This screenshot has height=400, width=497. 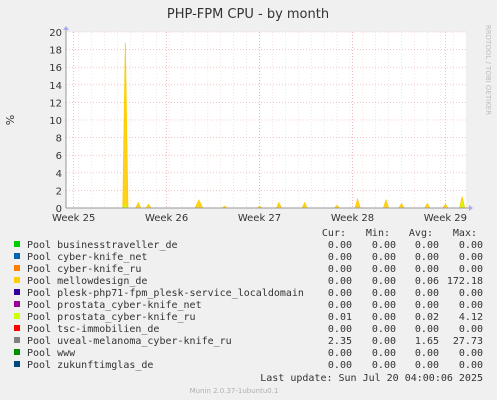 What do you see at coordinates (378, 233) in the screenshot?
I see `stats-header-1: Min:` at bounding box center [378, 233].